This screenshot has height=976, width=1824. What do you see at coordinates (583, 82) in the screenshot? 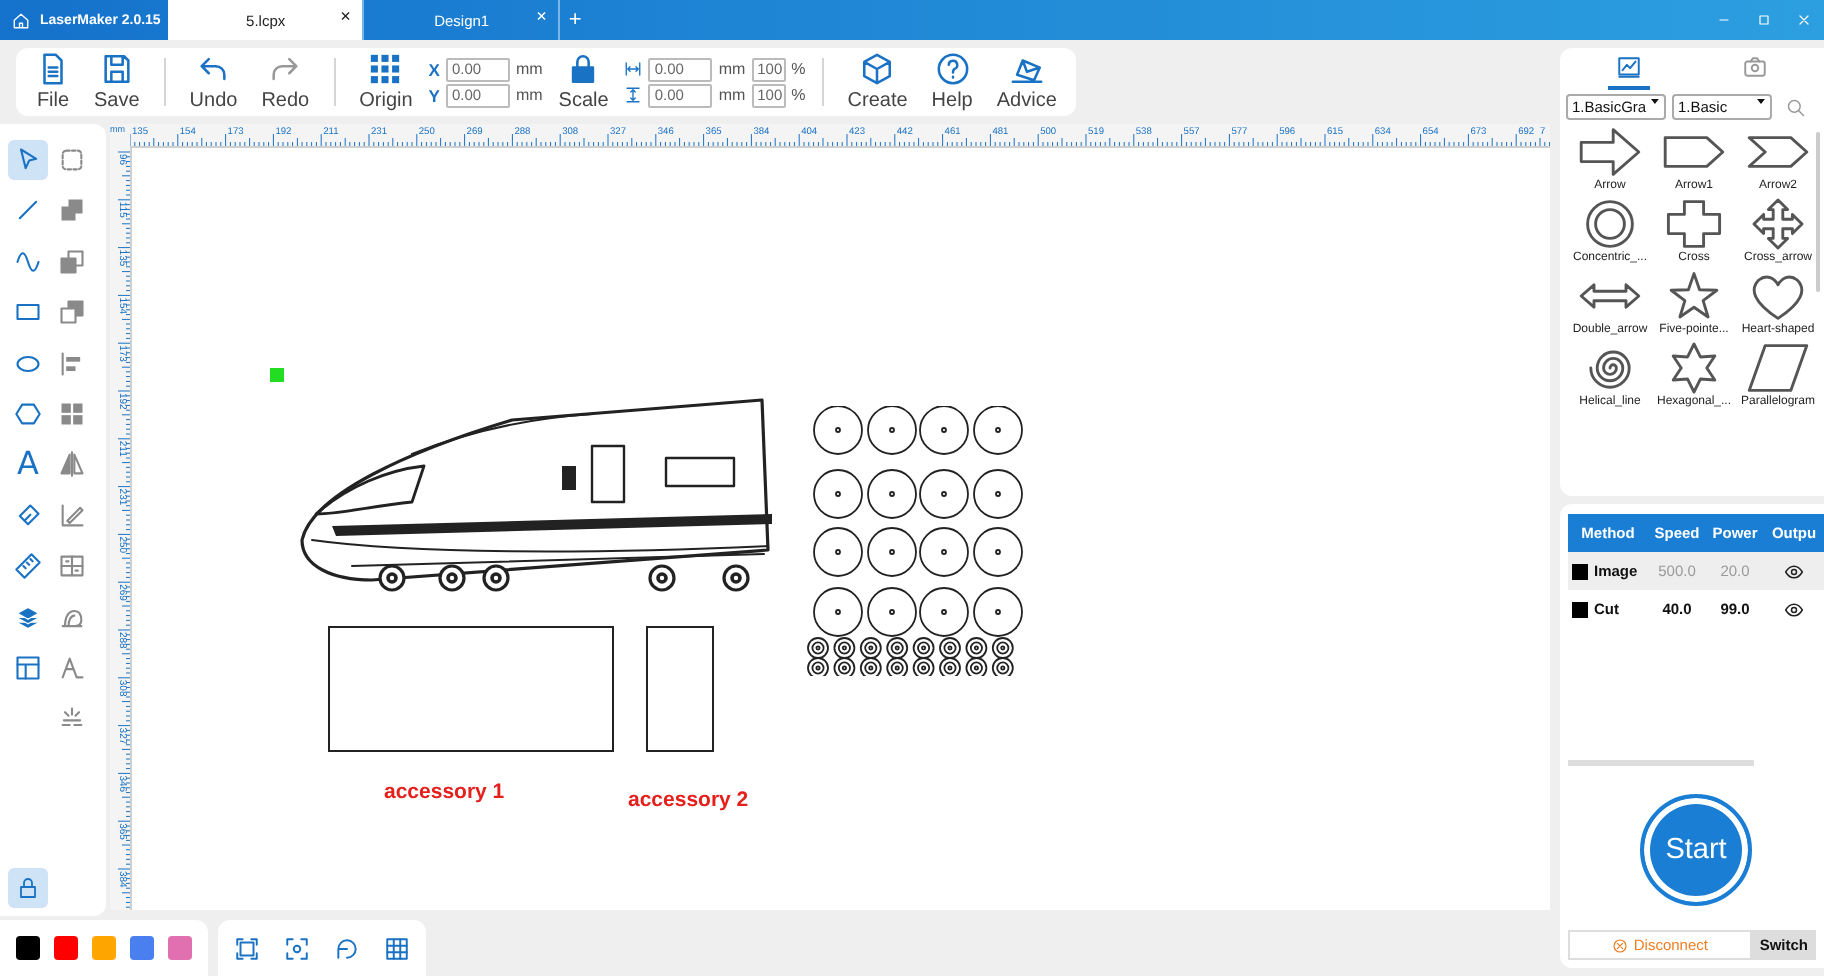
I see `lock-button: Scale` at bounding box center [583, 82].